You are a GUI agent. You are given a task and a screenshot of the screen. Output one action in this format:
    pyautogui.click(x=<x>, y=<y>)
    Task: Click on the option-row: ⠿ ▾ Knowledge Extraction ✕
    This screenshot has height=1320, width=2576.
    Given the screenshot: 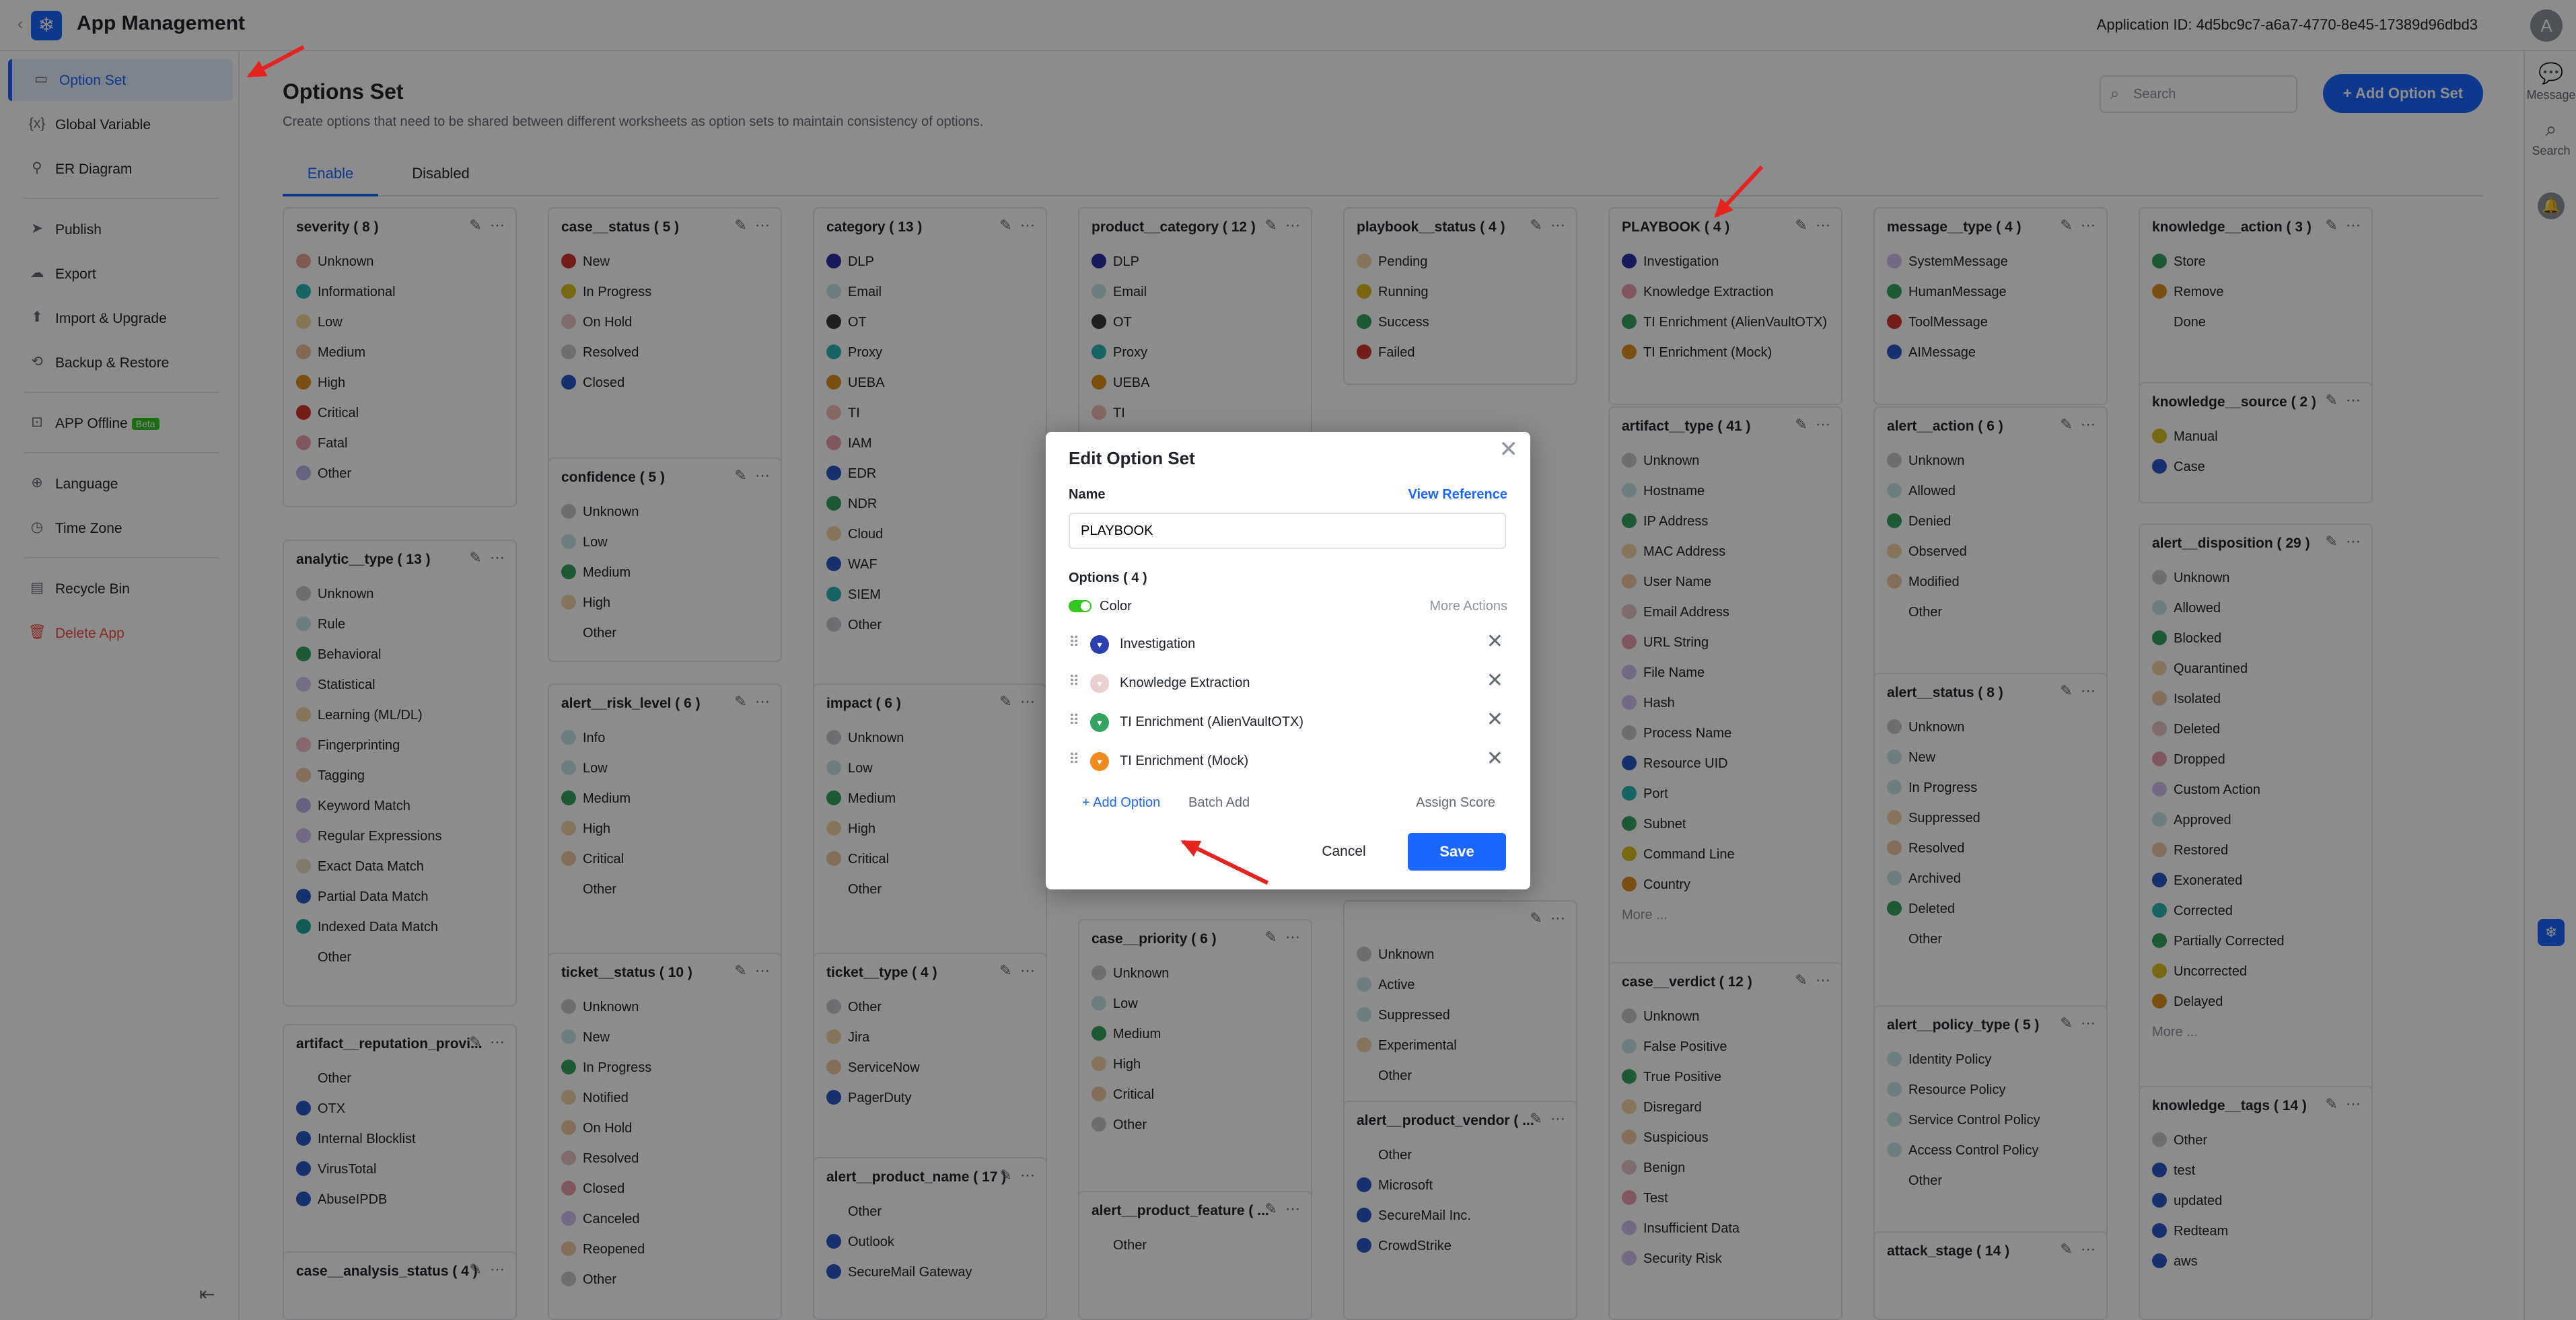 What is the action you would take?
    pyautogui.click(x=1287, y=683)
    